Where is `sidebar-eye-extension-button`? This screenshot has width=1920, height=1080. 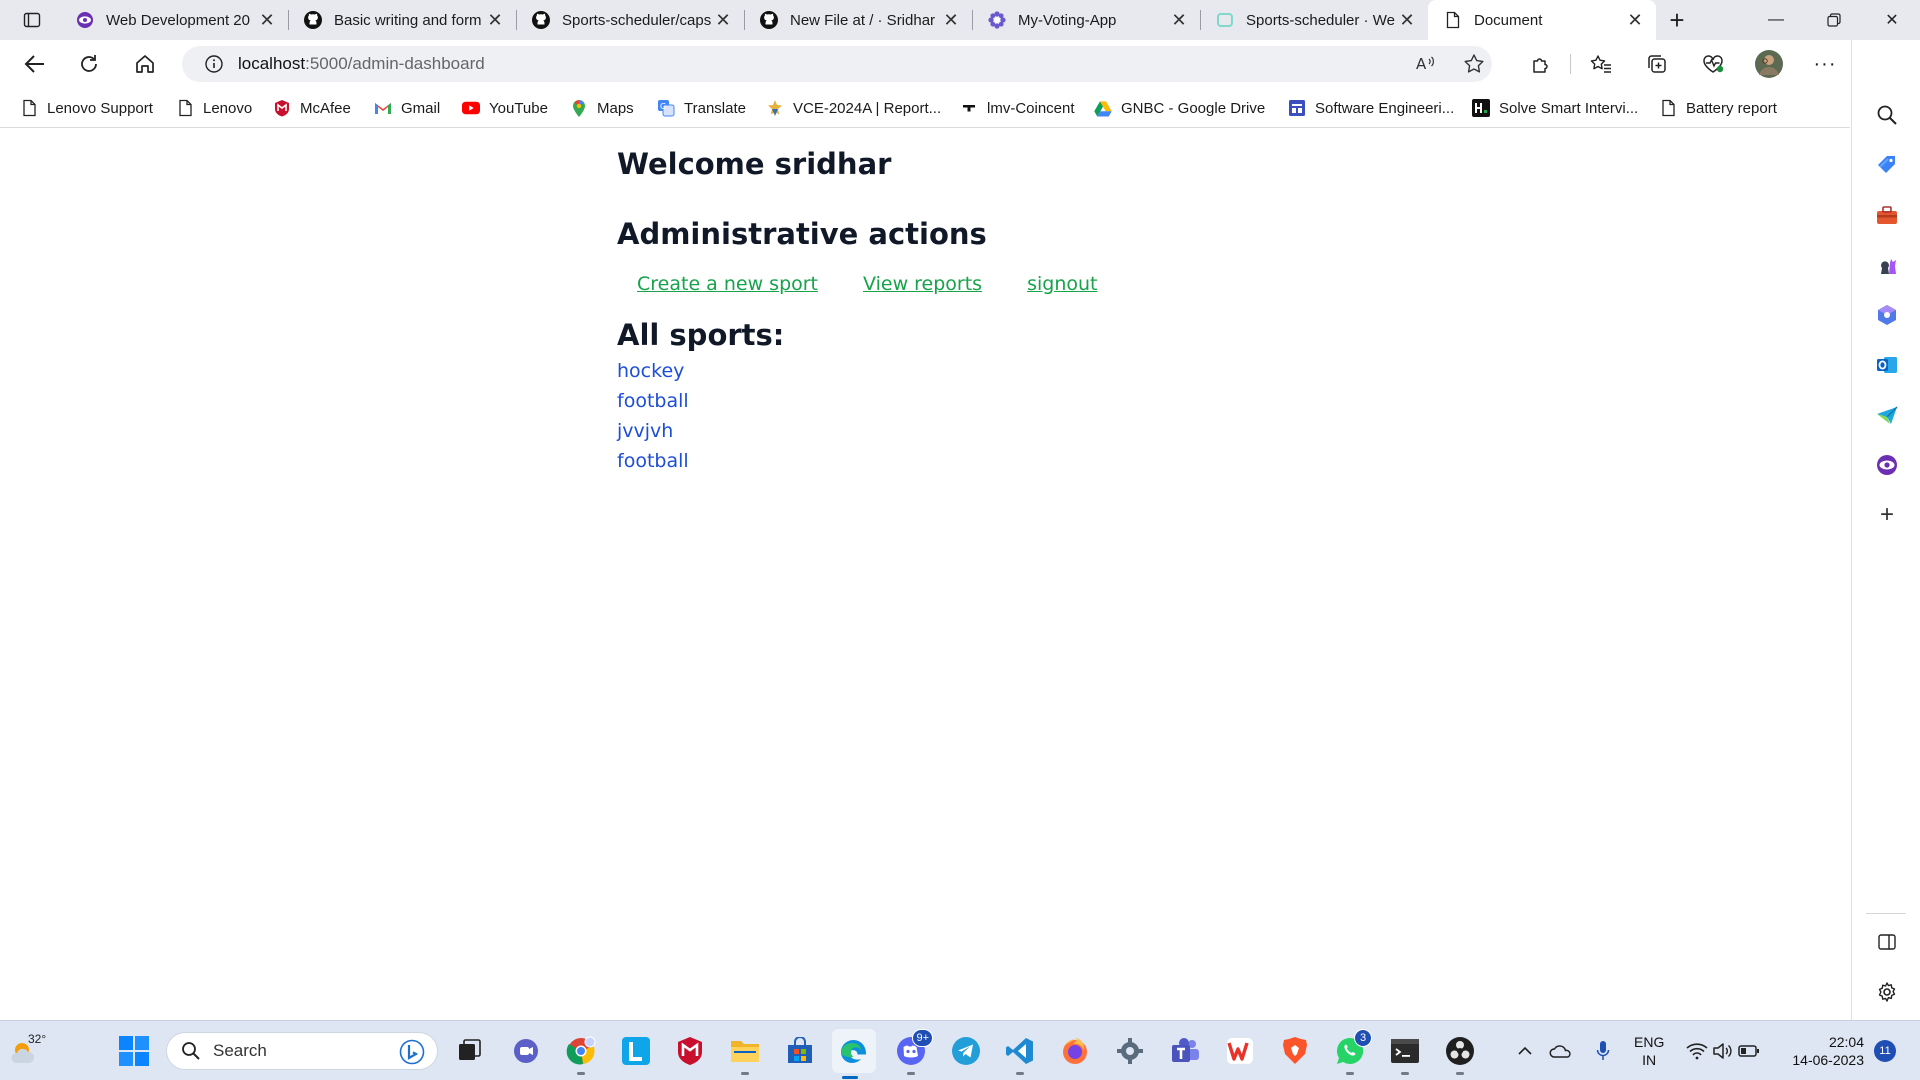
sidebar-eye-extension-button is located at coordinates (1887, 465).